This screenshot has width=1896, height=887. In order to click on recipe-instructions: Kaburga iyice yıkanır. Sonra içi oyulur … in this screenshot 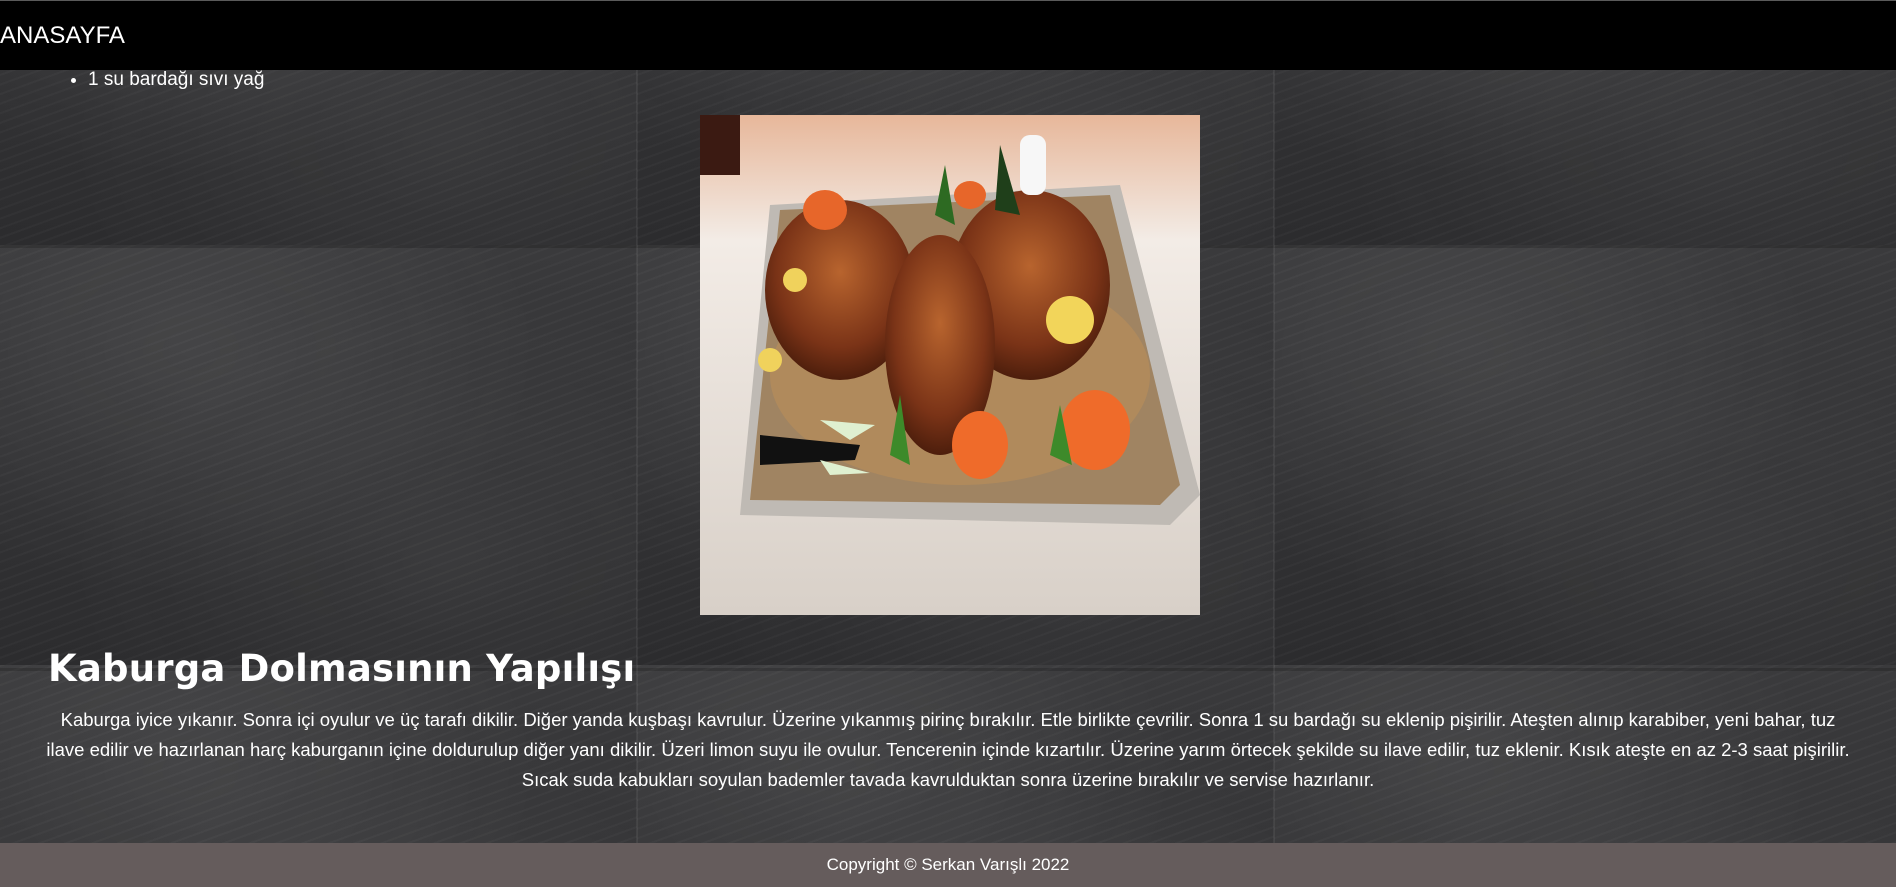, I will do `click(948, 749)`.